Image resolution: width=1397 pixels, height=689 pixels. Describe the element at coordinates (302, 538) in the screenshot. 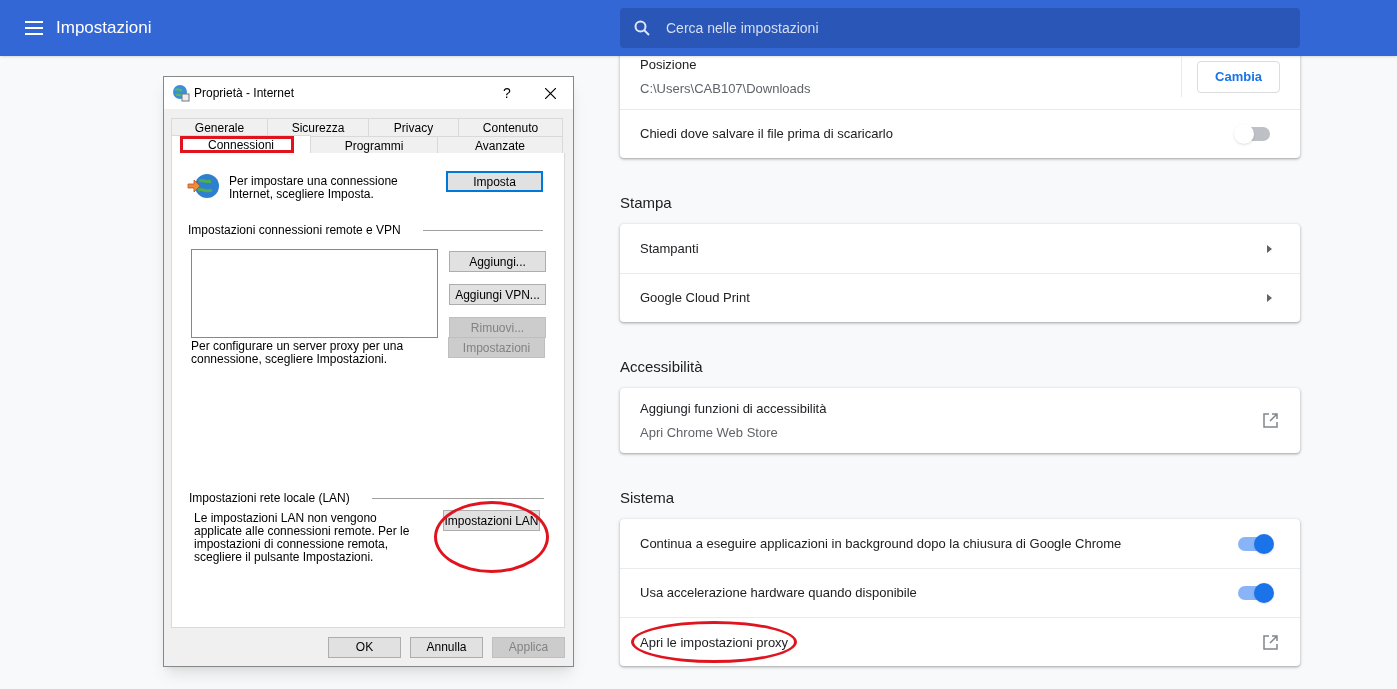

I see `lan-description: Le impostazioni LAN non vengono applicate alle connessioni remote. Per le impostazioni di connessione remota, scegliere il pulsante Impostazioni.` at that location.